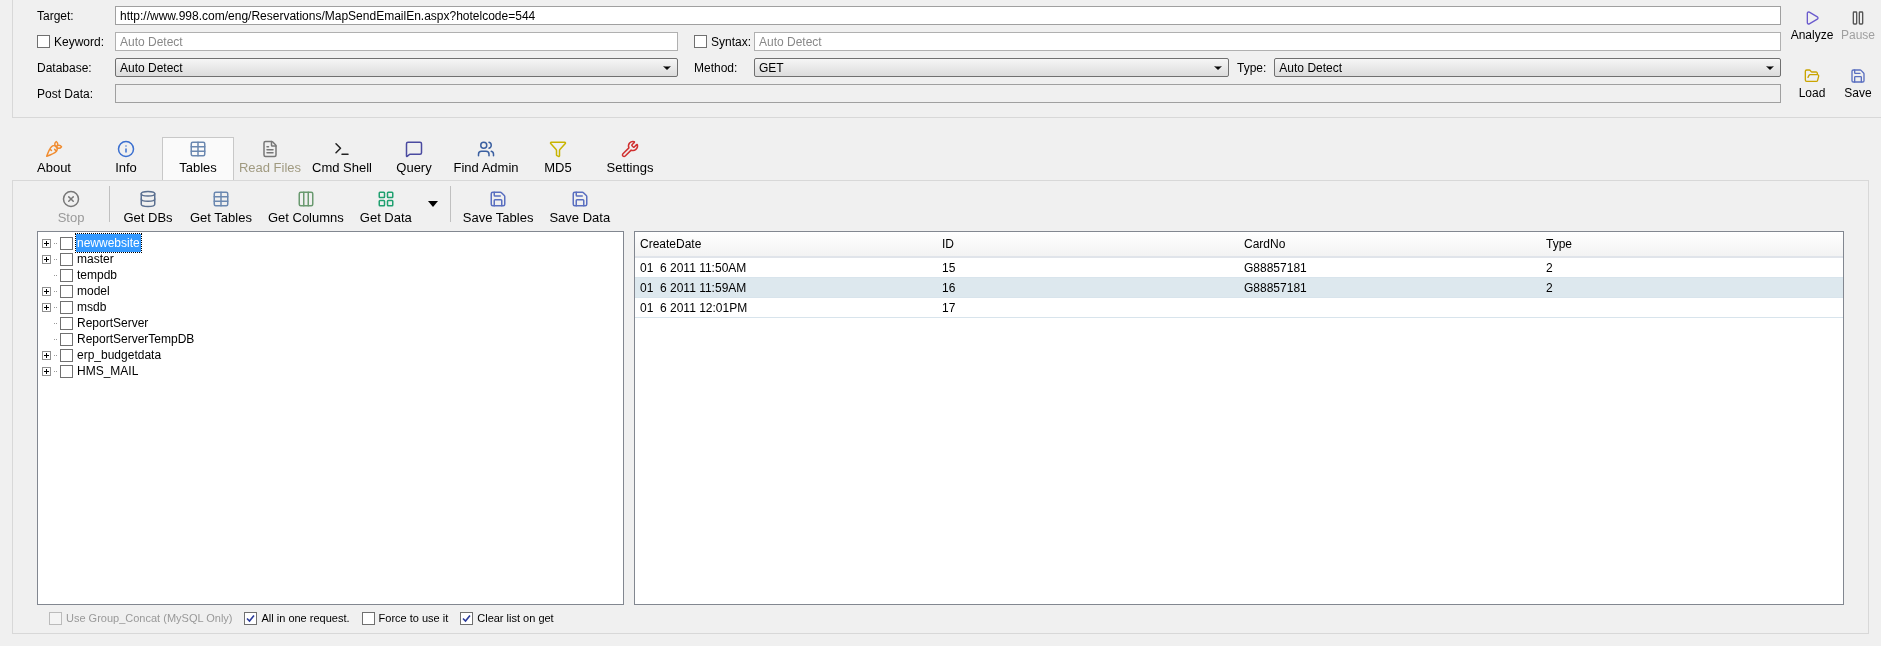  I want to click on tab: Cmd Shell, so click(342, 159).